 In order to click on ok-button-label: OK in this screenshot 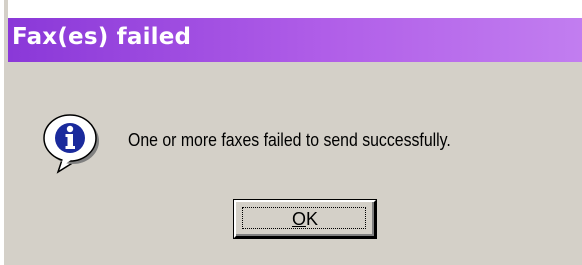, I will do `click(305, 219)`.